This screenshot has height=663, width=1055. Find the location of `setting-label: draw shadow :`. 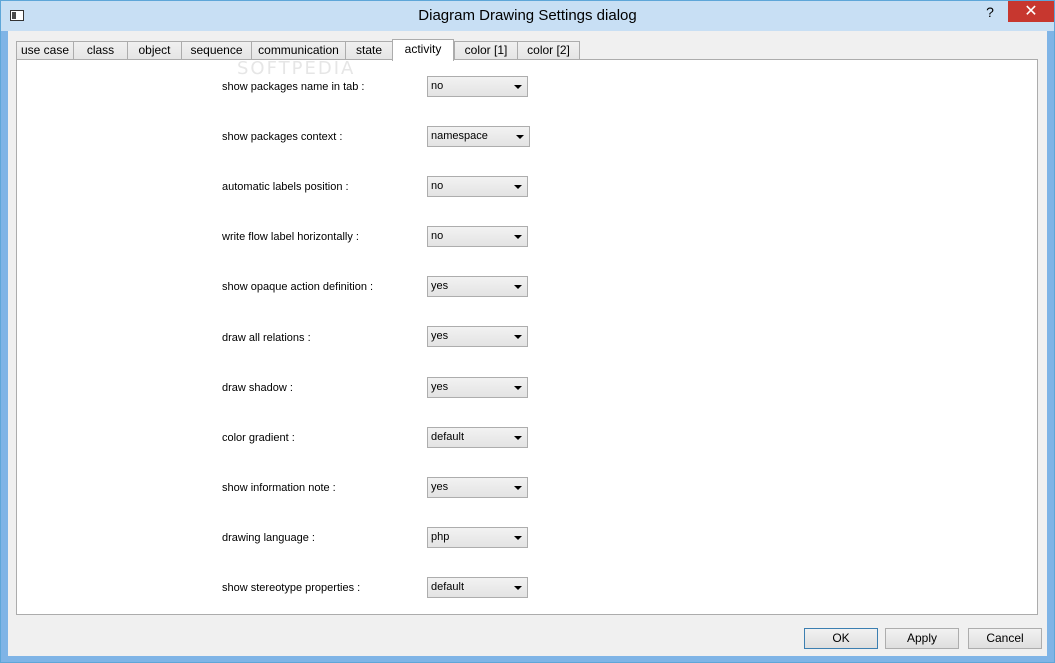

setting-label: draw shadow : is located at coordinates (257, 388).